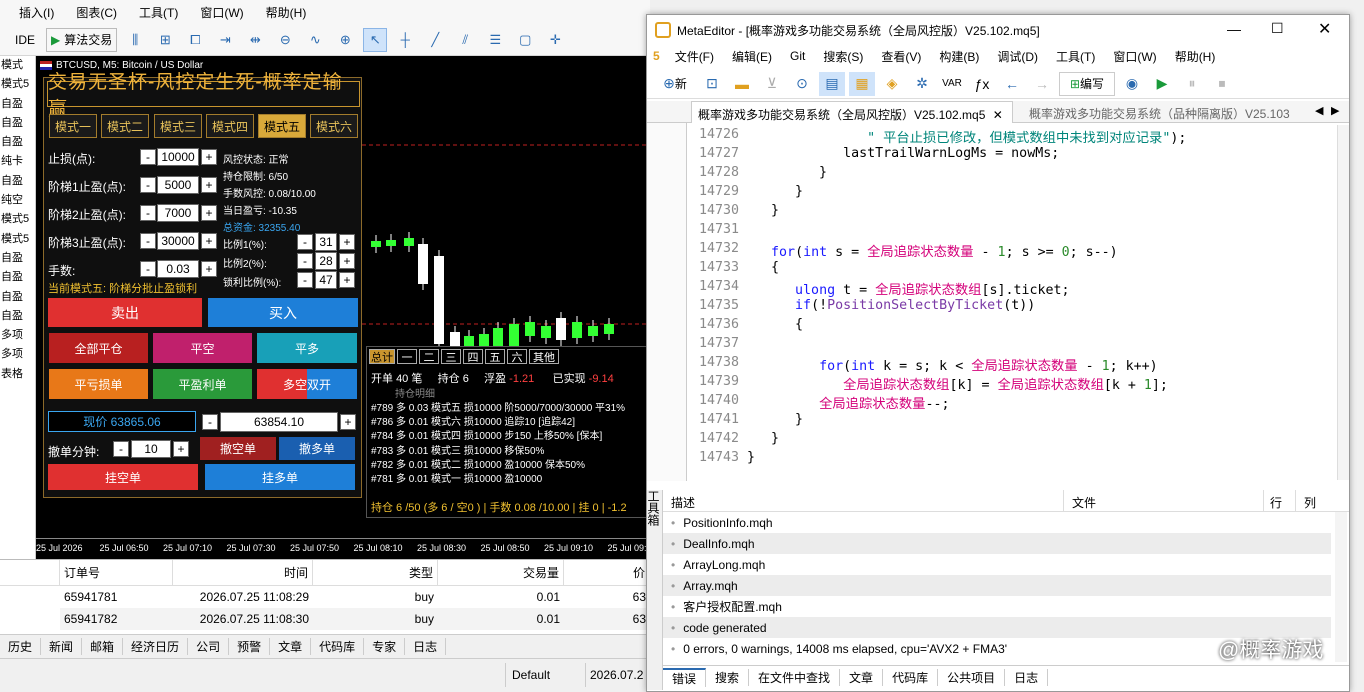 Image resolution: width=1364 pixels, height=692 pixels. What do you see at coordinates (892, 84) in the screenshot?
I see `mark-icon: ◈` at bounding box center [892, 84].